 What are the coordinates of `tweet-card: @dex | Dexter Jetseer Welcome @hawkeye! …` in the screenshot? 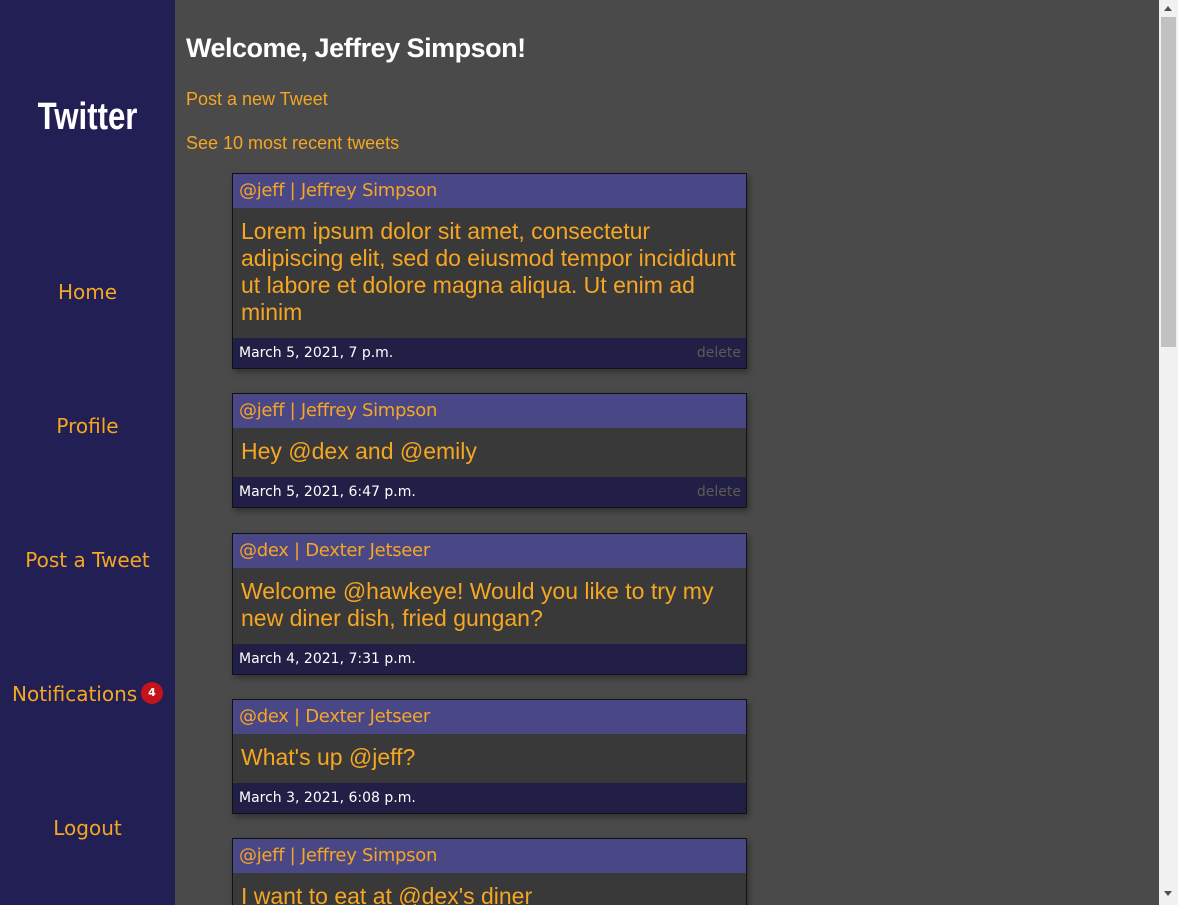 It's located at (489, 604).